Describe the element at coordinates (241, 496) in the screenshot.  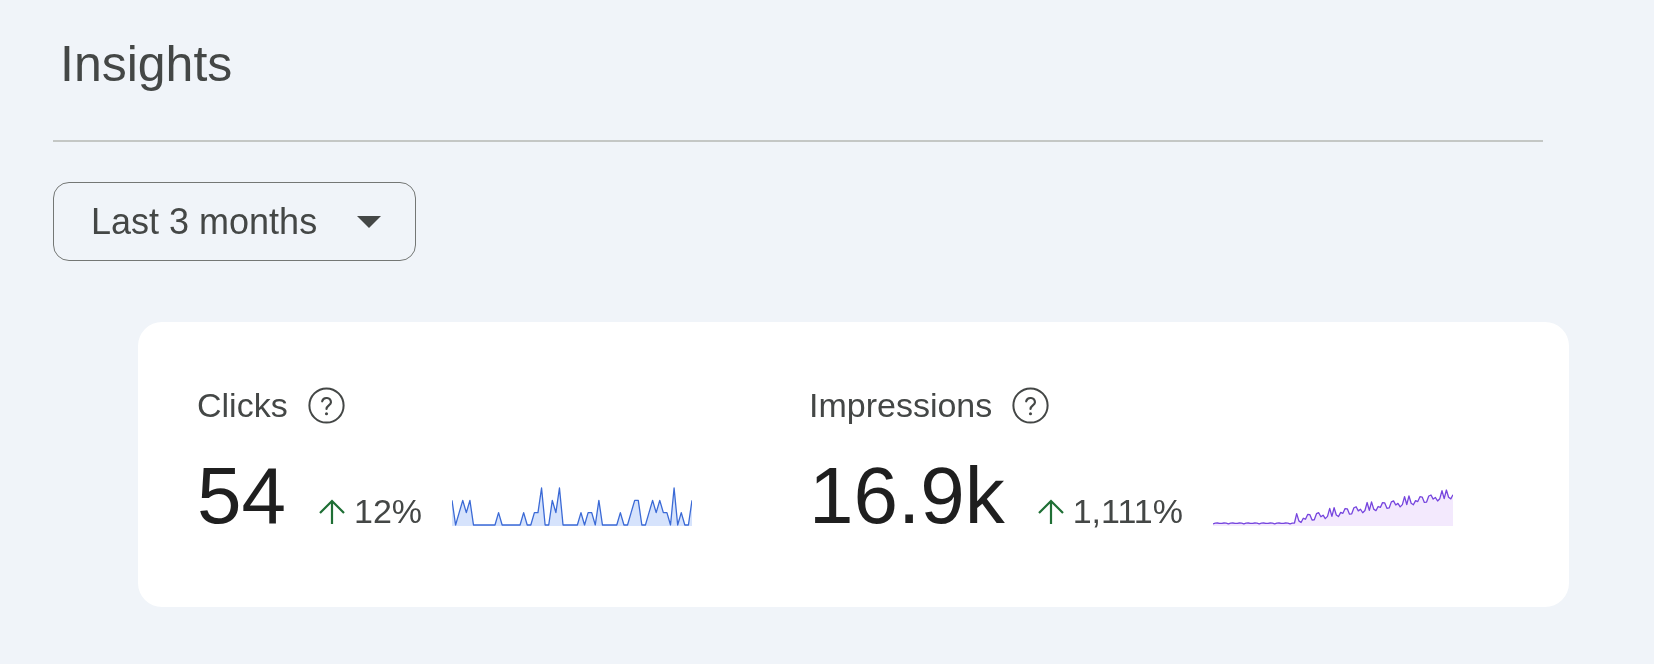
I see `metric-value: 54` at that location.